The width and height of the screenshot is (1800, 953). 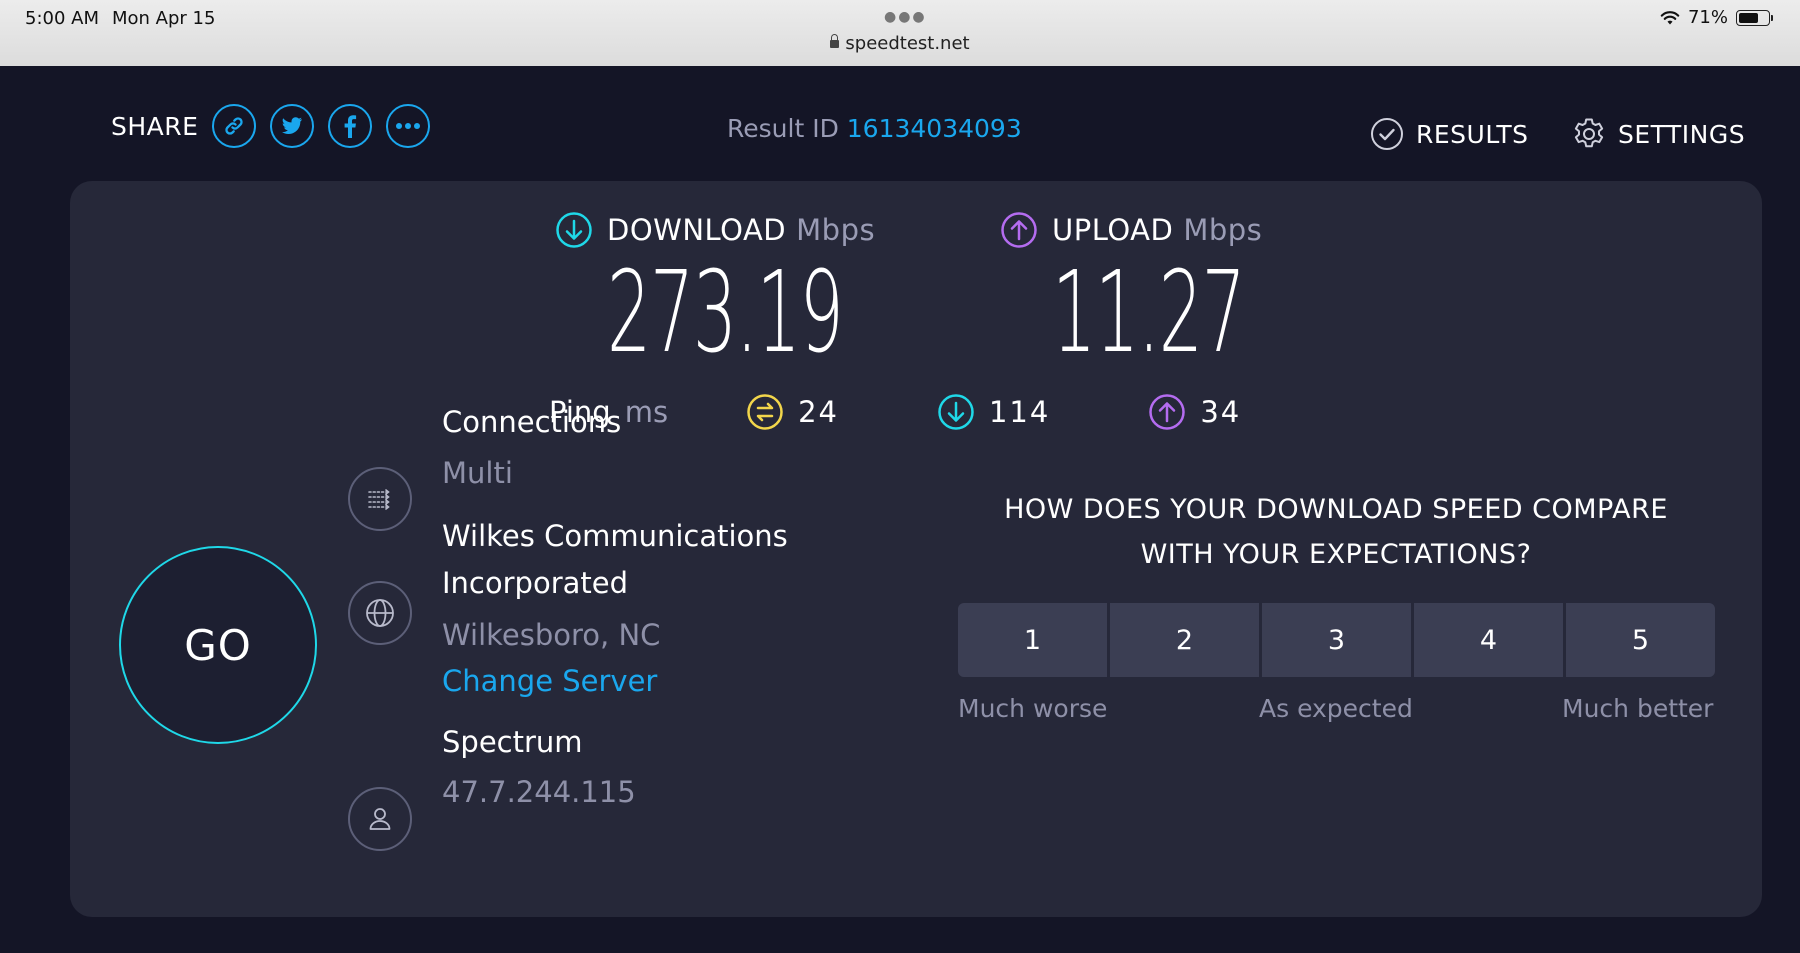 I want to click on download-metric: DOWNLOAD Mbps 273.19, so click(x=771, y=290).